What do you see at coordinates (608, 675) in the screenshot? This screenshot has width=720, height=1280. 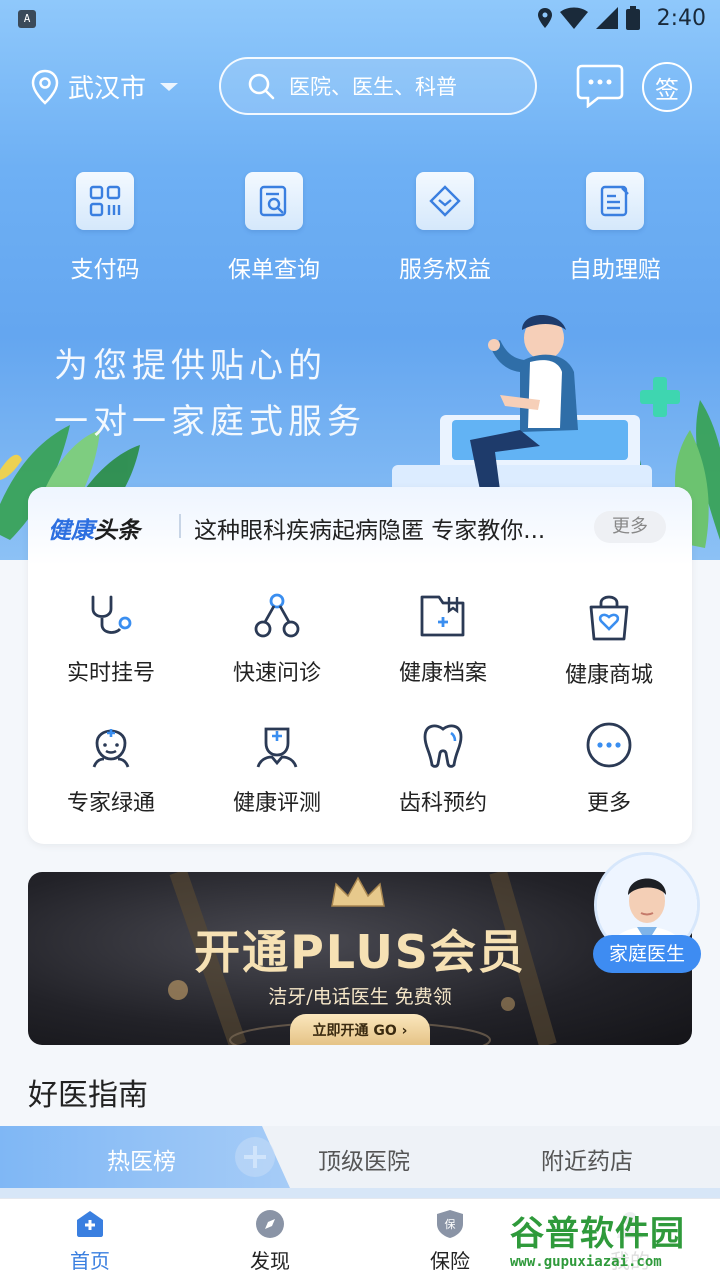 I see `service-label: 健康商城` at bounding box center [608, 675].